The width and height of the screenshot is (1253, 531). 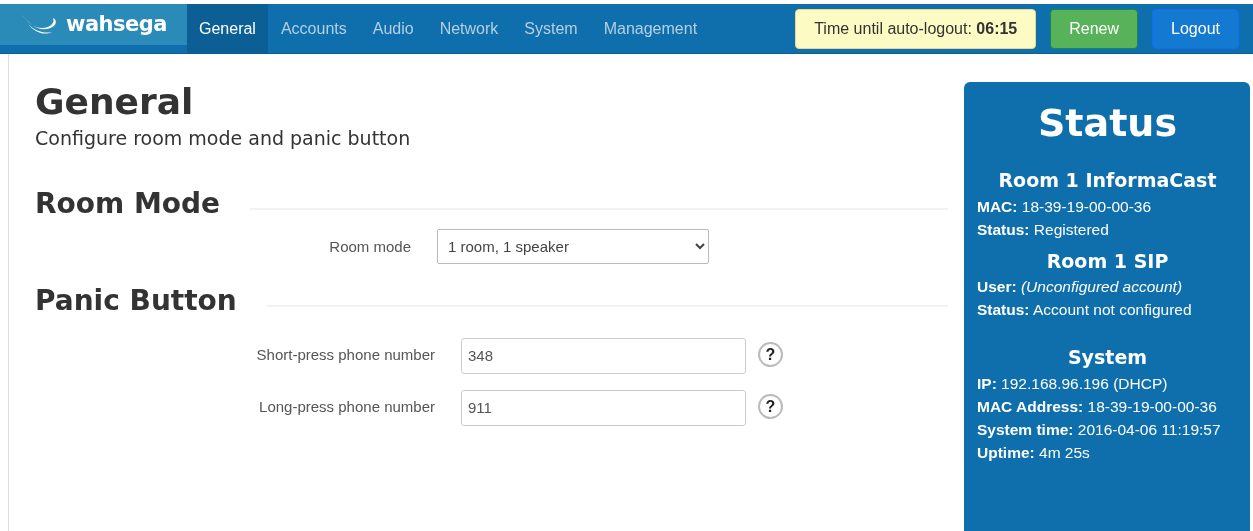 What do you see at coordinates (1097, 406) in the screenshot?
I see `status-line: MAC Address: 18-39-19-00-00-36` at bounding box center [1097, 406].